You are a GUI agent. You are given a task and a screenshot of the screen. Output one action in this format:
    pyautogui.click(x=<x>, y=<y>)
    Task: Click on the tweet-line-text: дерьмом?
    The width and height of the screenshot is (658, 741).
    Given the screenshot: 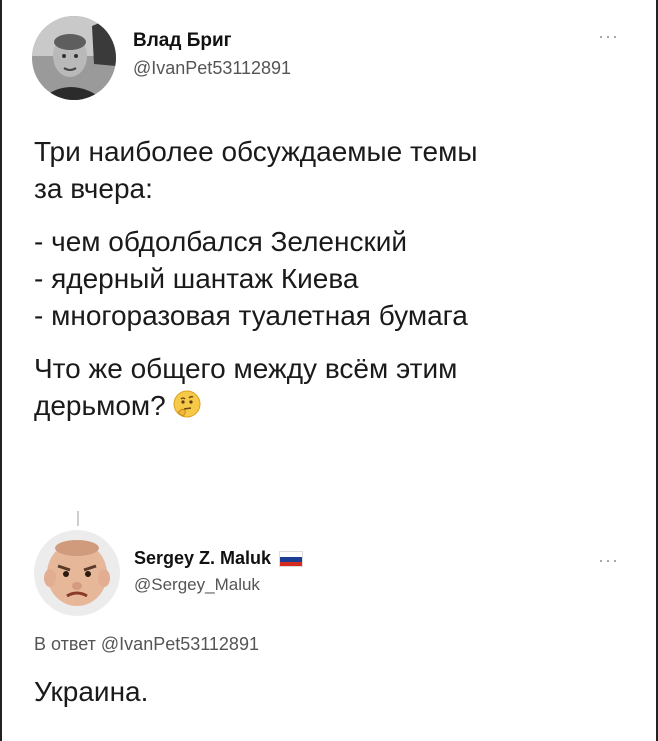 What is the action you would take?
    pyautogui.click(x=100, y=405)
    